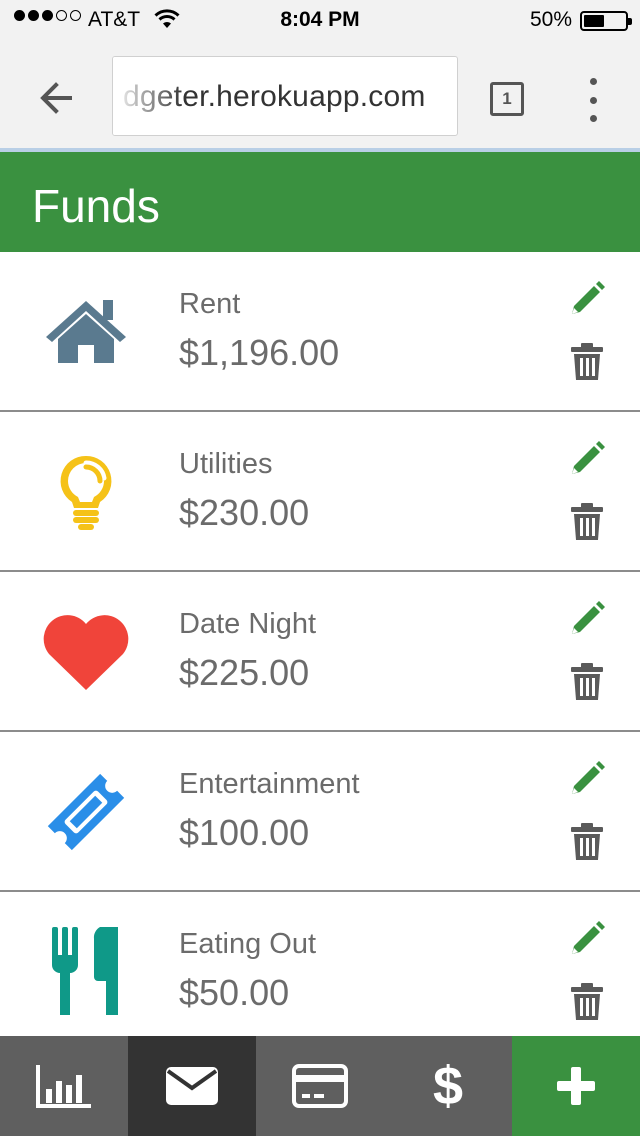  What do you see at coordinates (285, 96) in the screenshot?
I see `address-bar: dgeter.herokuapp.com` at bounding box center [285, 96].